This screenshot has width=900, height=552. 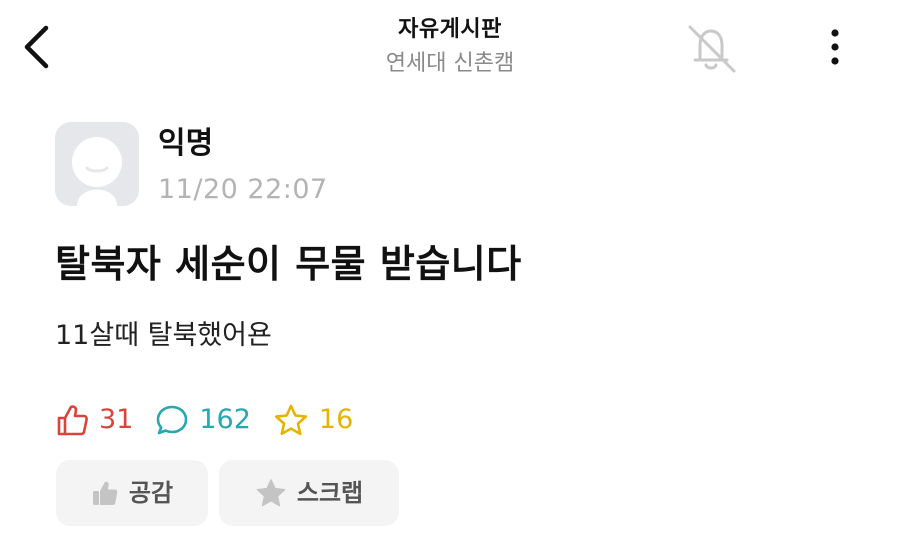 I want to click on back-button, so click(x=36, y=47).